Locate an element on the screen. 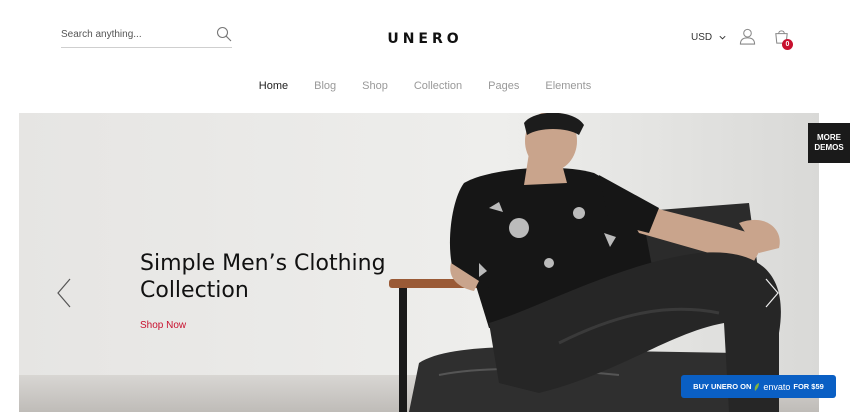 This screenshot has height=412, width=850. currency-label: USD is located at coordinates (702, 37).